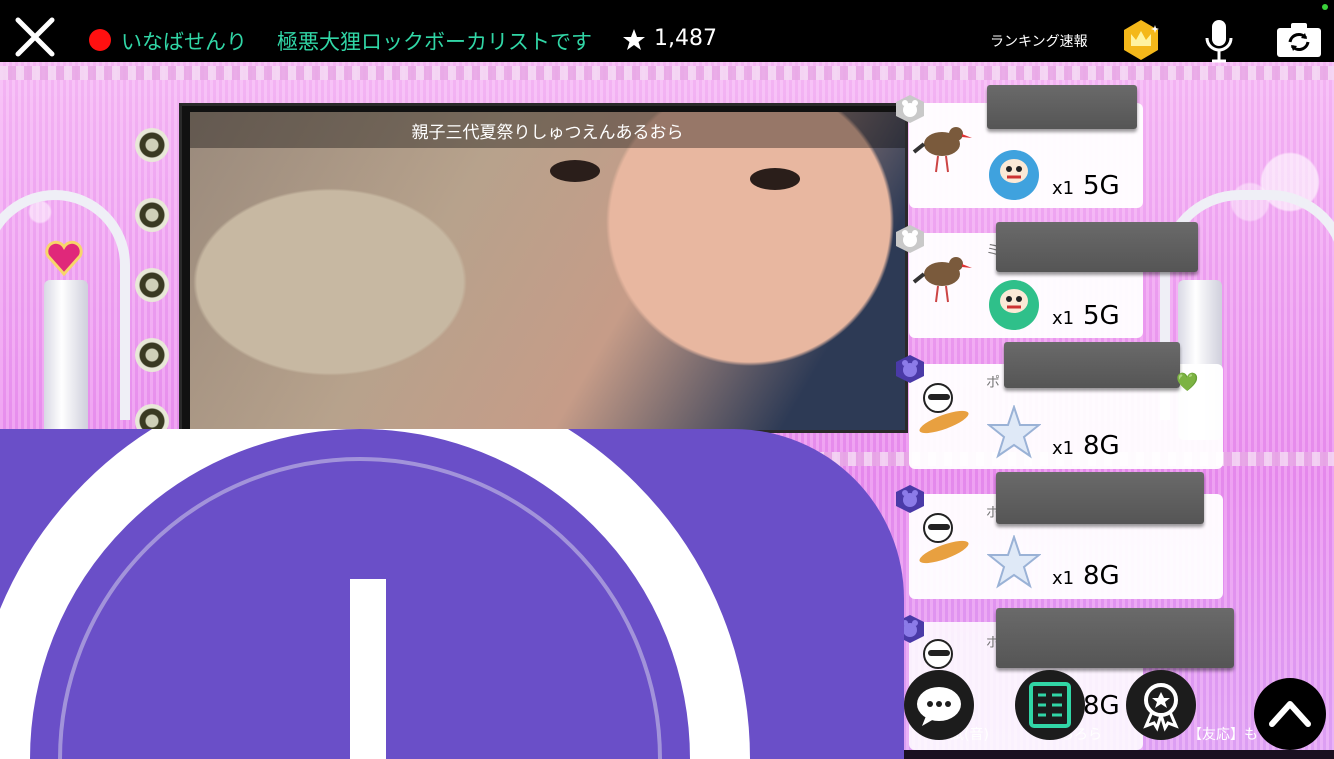 The width and height of the screenshot is (1334, 759). Describe the element at coordinates (1223, 735) in the screenshot. I see `chat-fragment: 【友応】も` at that location.